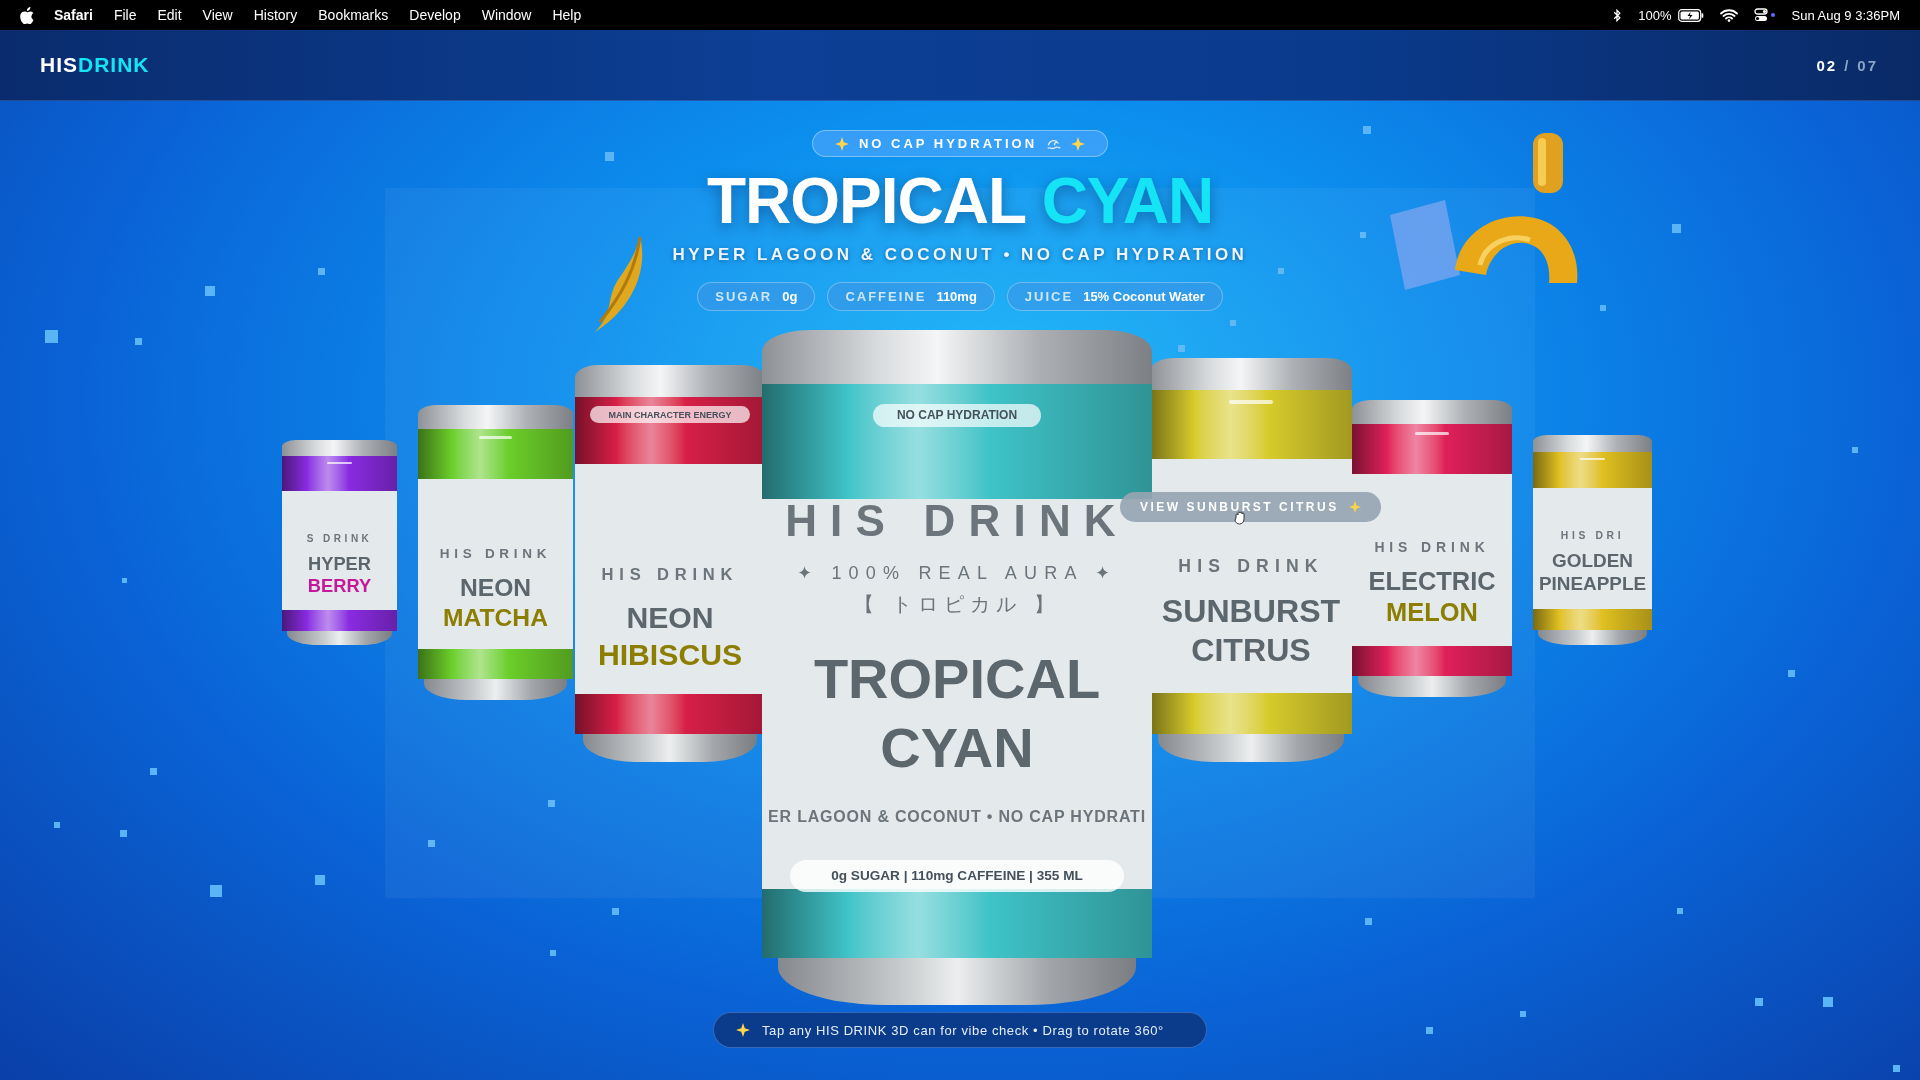  What do you see at coordinates (1690, 15) in the screenshot?
I see `battery-icon` at bounding box center [1690, 15].